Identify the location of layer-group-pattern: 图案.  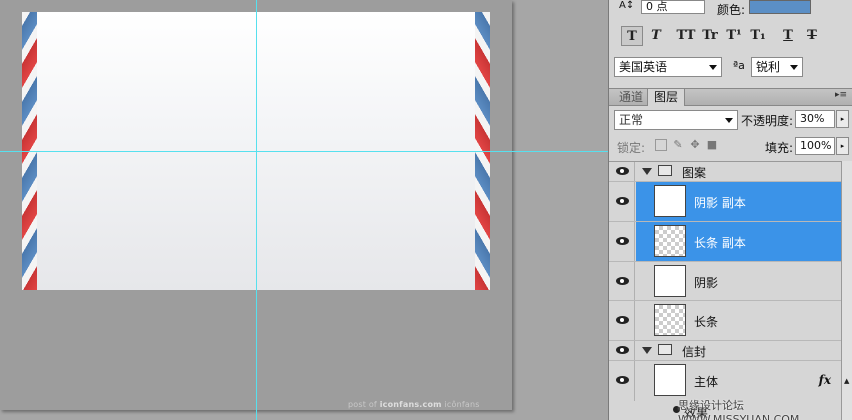
(725, 172).